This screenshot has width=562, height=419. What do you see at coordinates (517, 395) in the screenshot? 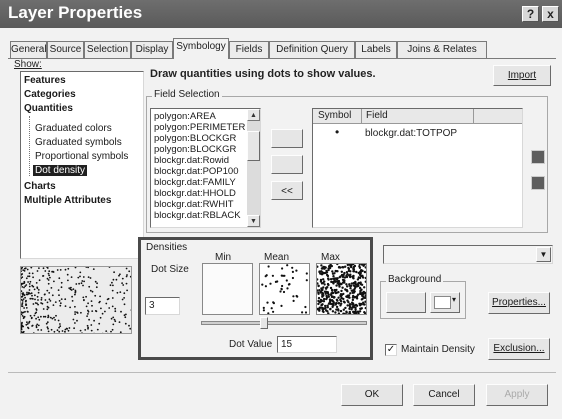
I see `apply-button: Apply` at bounding box center [517, 395].